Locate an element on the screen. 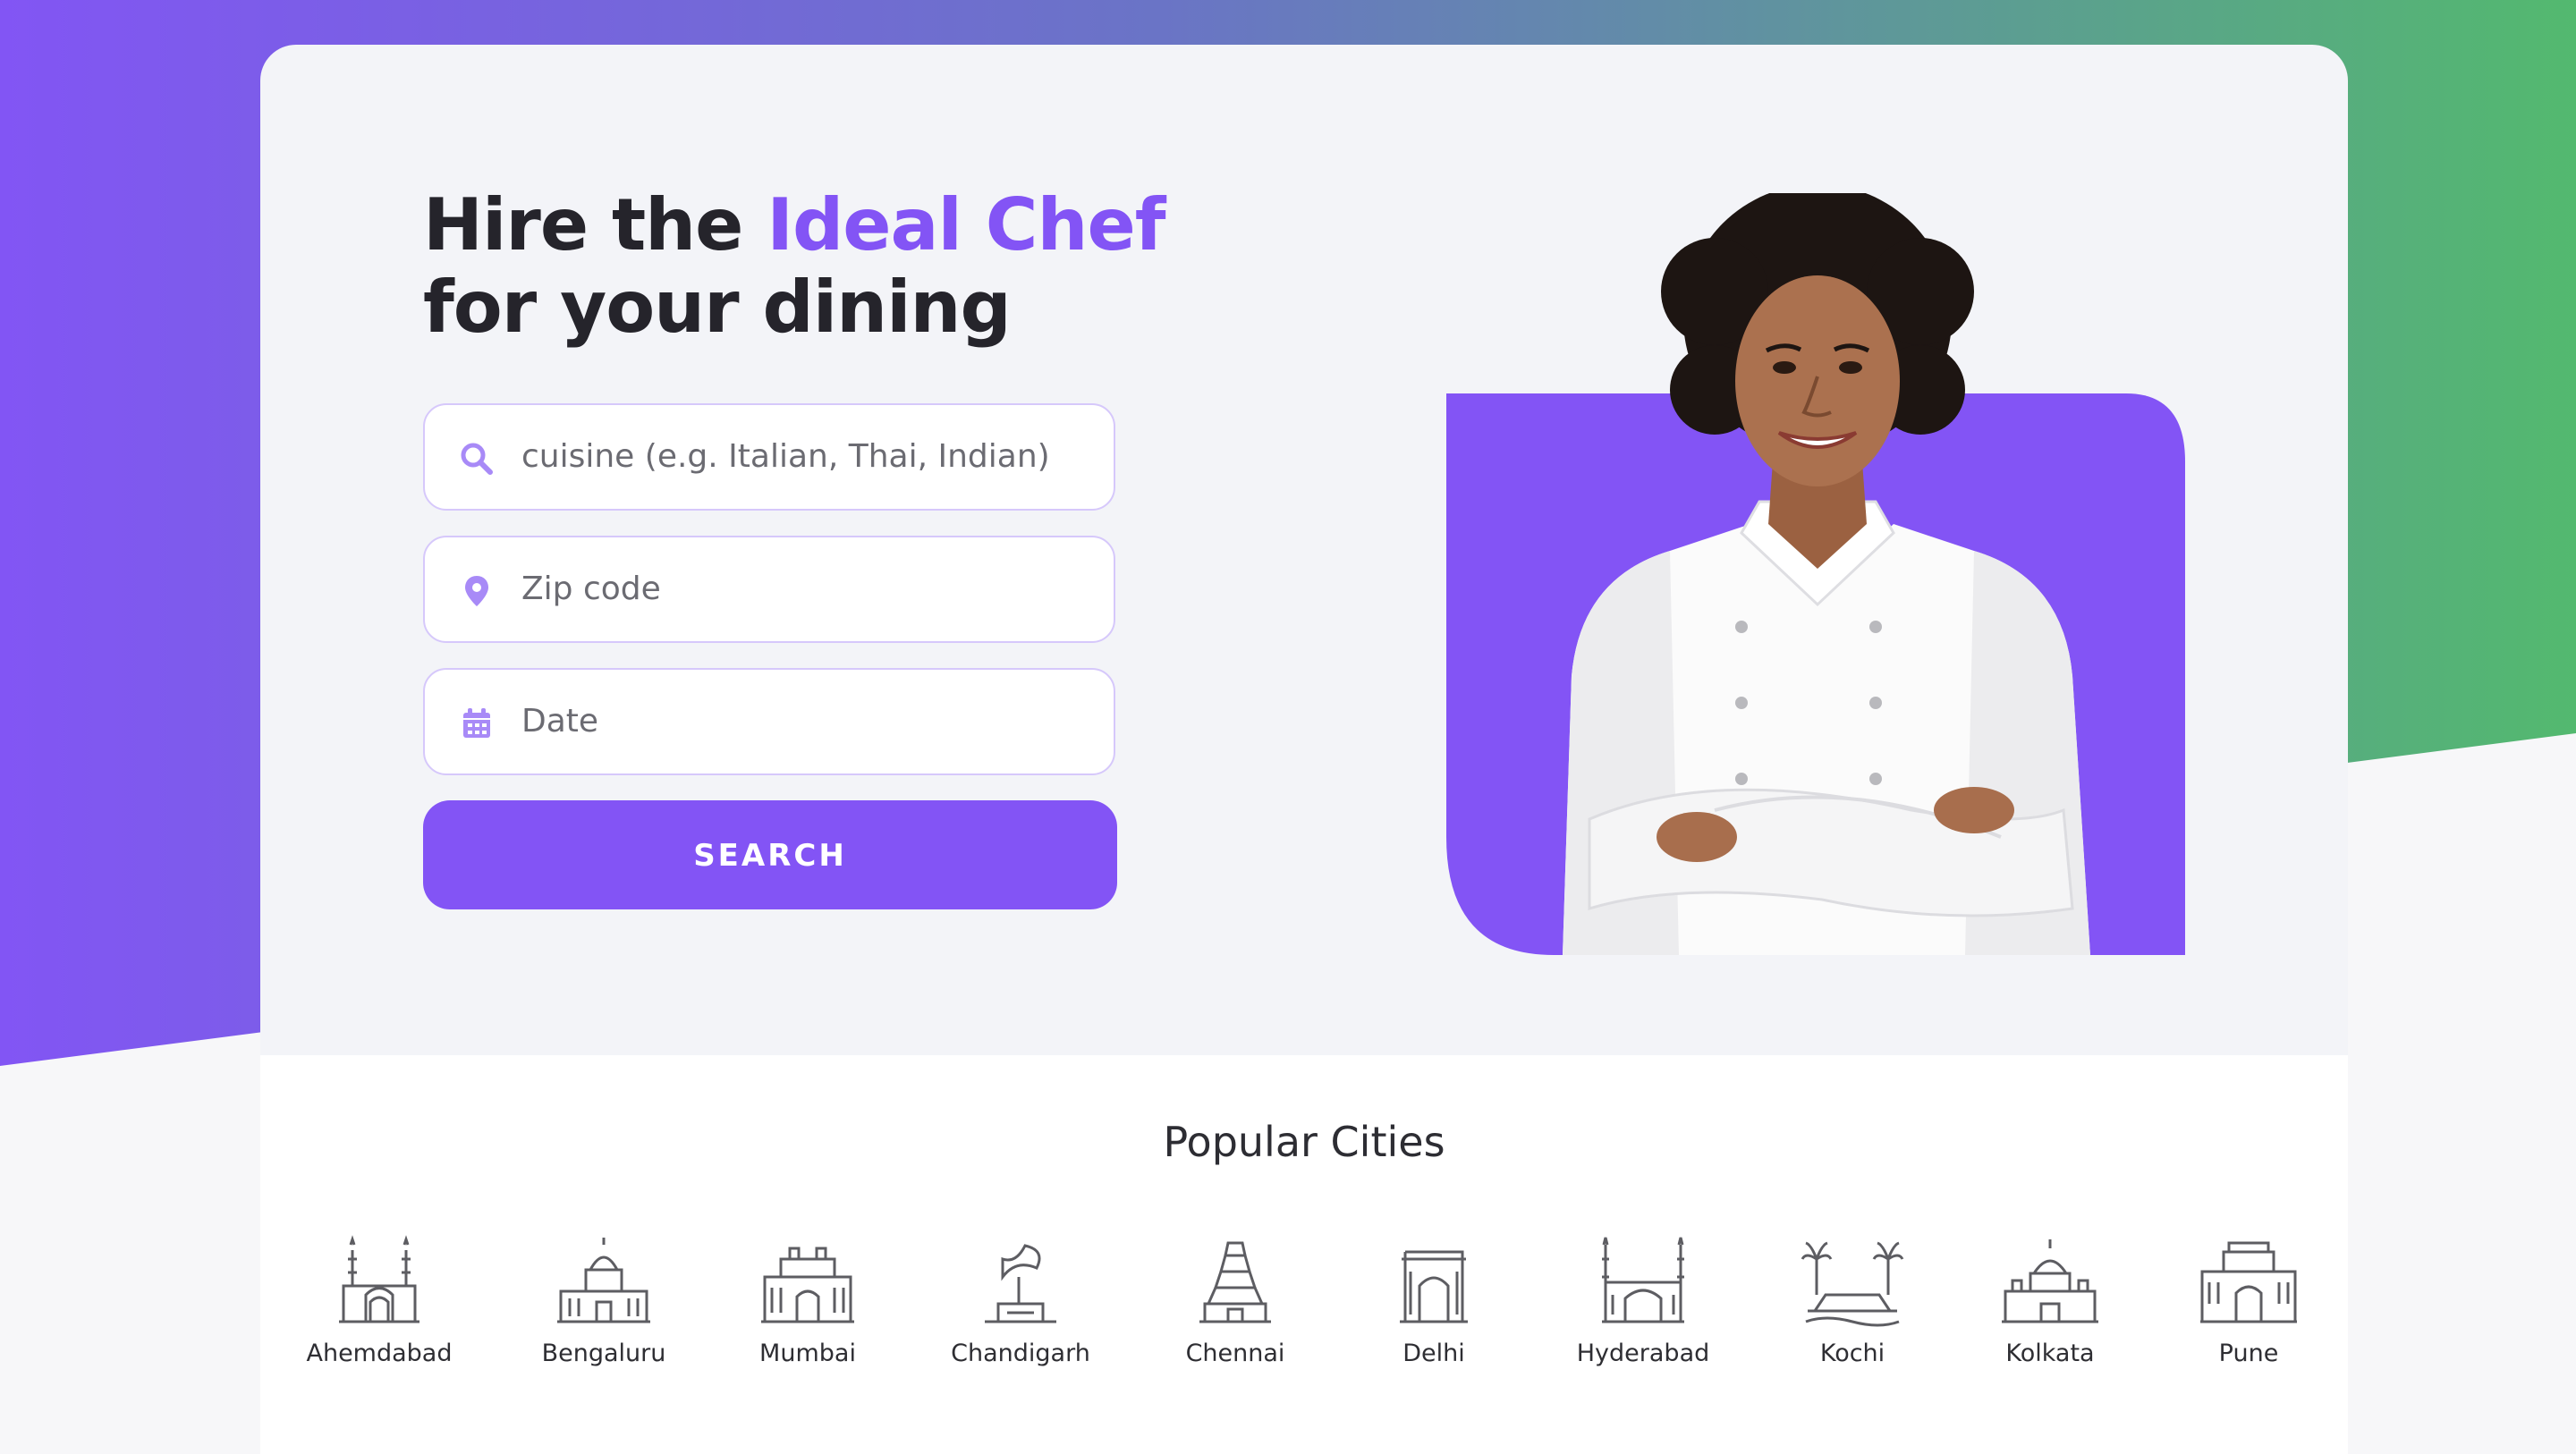 The image size is (2576, 1454). kolkata-landmark-icon is located at coordinates (2050, 1281).